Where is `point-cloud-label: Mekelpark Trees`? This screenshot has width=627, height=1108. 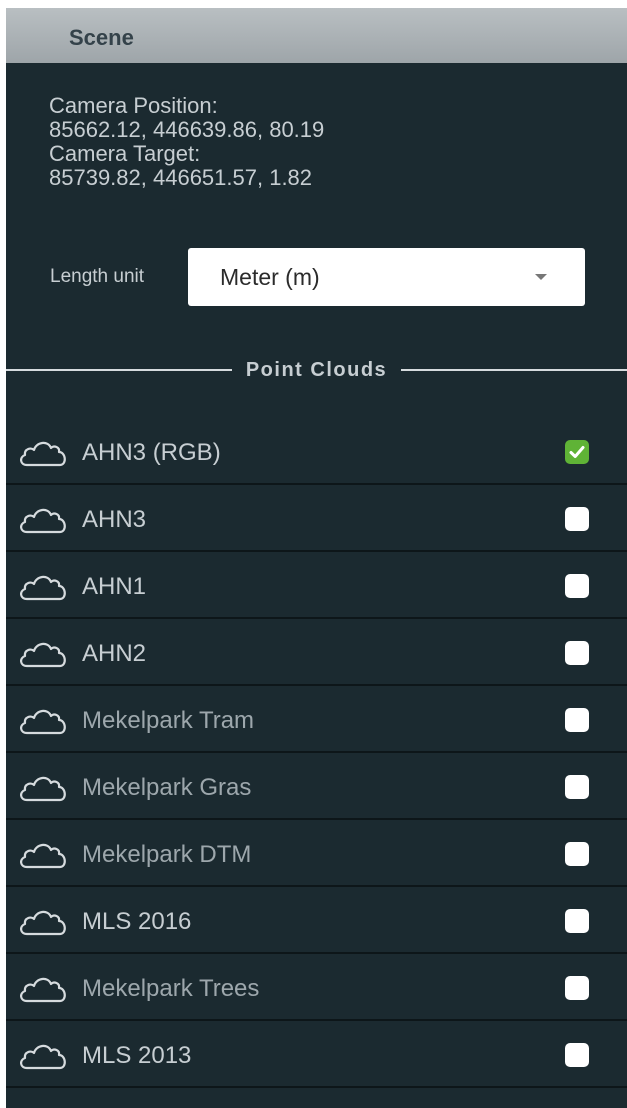
point-cloud-label: Mekelpark Trees is located at coordinates (171, 988).